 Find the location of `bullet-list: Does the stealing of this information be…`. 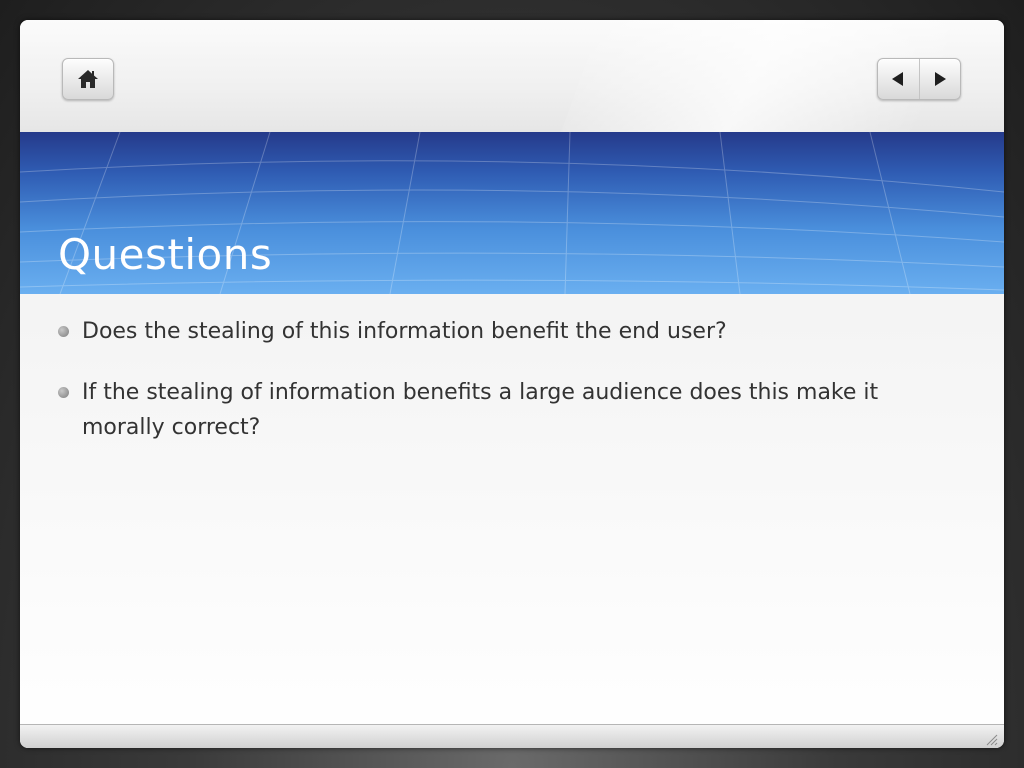

bullet-list: Does the stealing of this information be… is located at coordinates (506, 379).